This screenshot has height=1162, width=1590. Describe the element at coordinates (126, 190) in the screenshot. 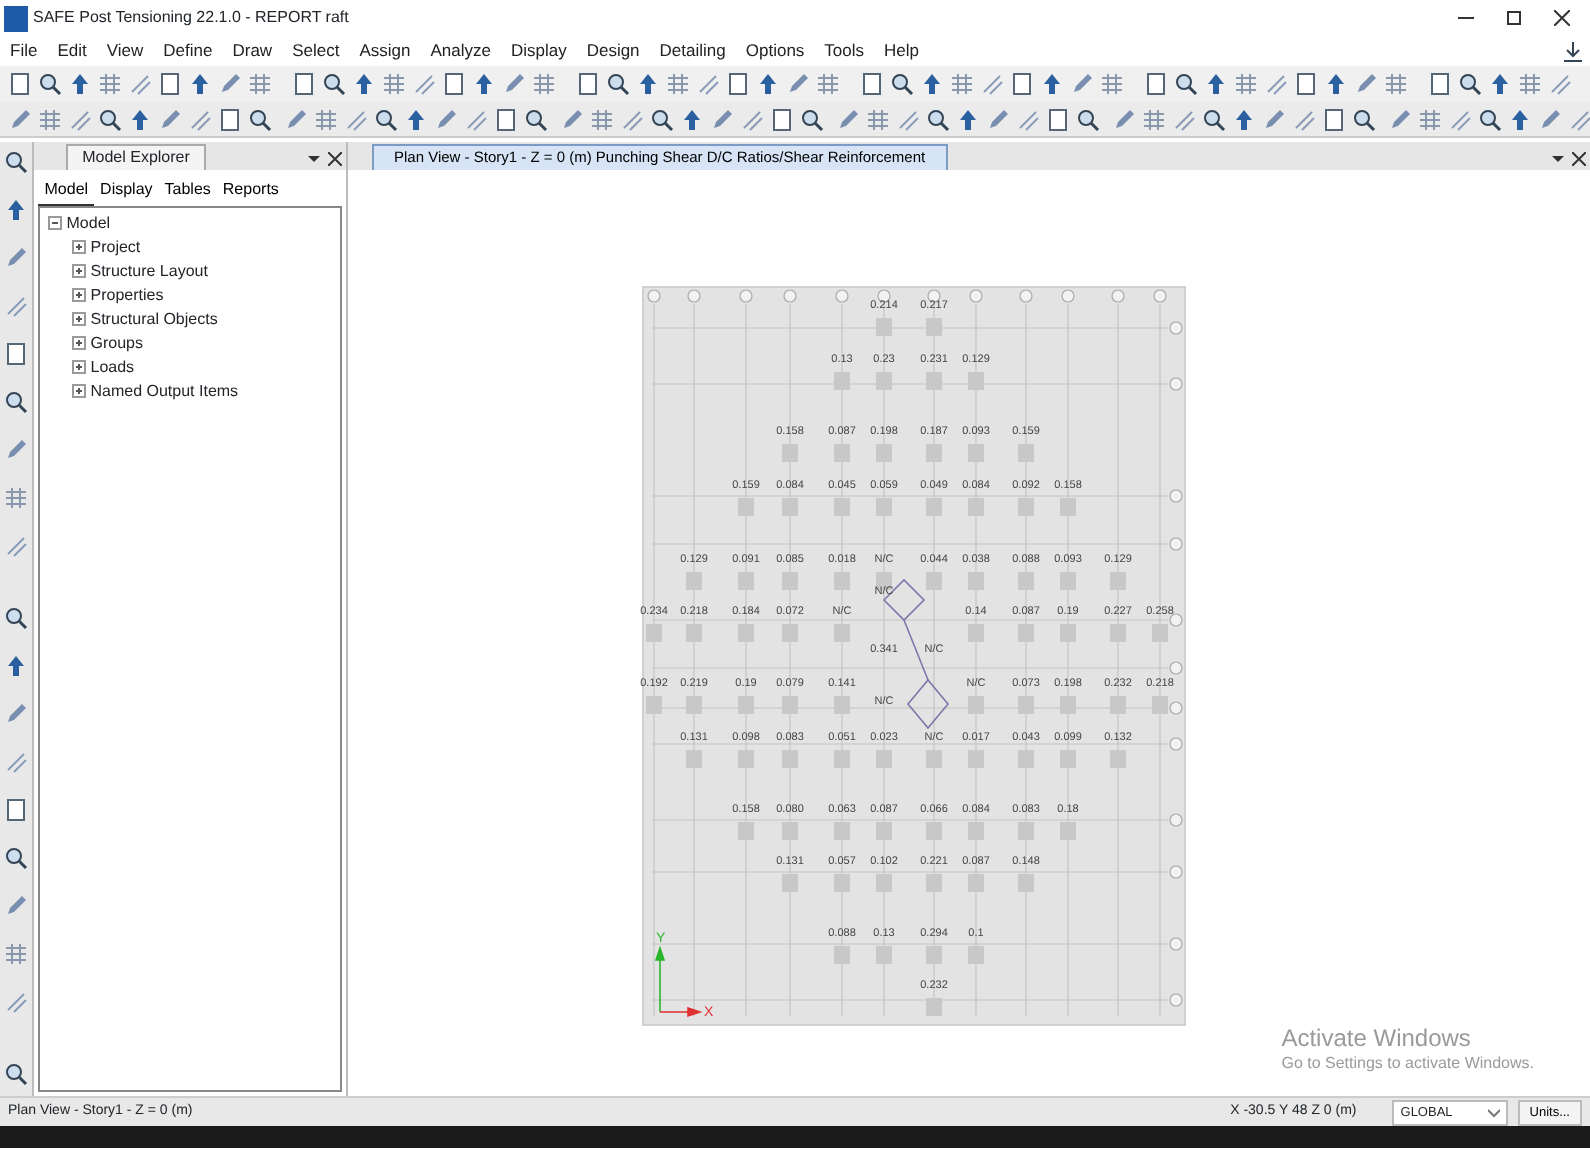

I see `explorer-tab: Display` at that location.